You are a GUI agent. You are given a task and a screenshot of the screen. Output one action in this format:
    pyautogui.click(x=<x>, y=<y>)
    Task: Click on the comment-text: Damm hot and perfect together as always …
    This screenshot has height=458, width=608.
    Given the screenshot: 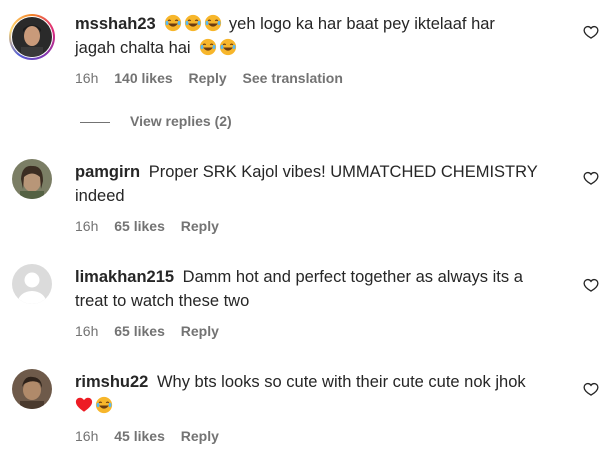 What is the action you would take?
    pyautogui.click(x=352, y=277)
    